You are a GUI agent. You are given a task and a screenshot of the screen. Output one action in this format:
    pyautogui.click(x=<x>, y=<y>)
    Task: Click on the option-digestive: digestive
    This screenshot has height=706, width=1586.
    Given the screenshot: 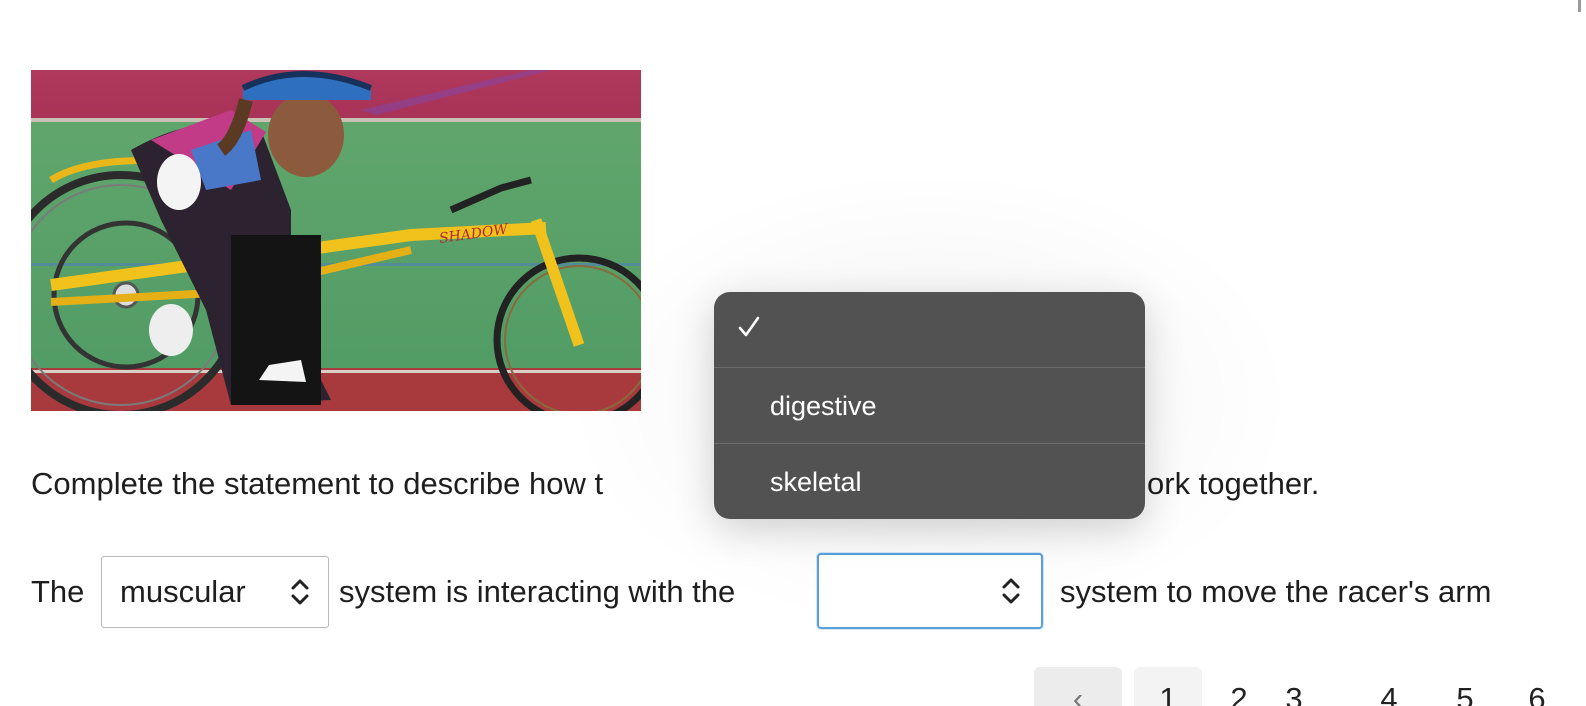 What is the action you would take?
    pyautogui.click(x=929, y=405)
    